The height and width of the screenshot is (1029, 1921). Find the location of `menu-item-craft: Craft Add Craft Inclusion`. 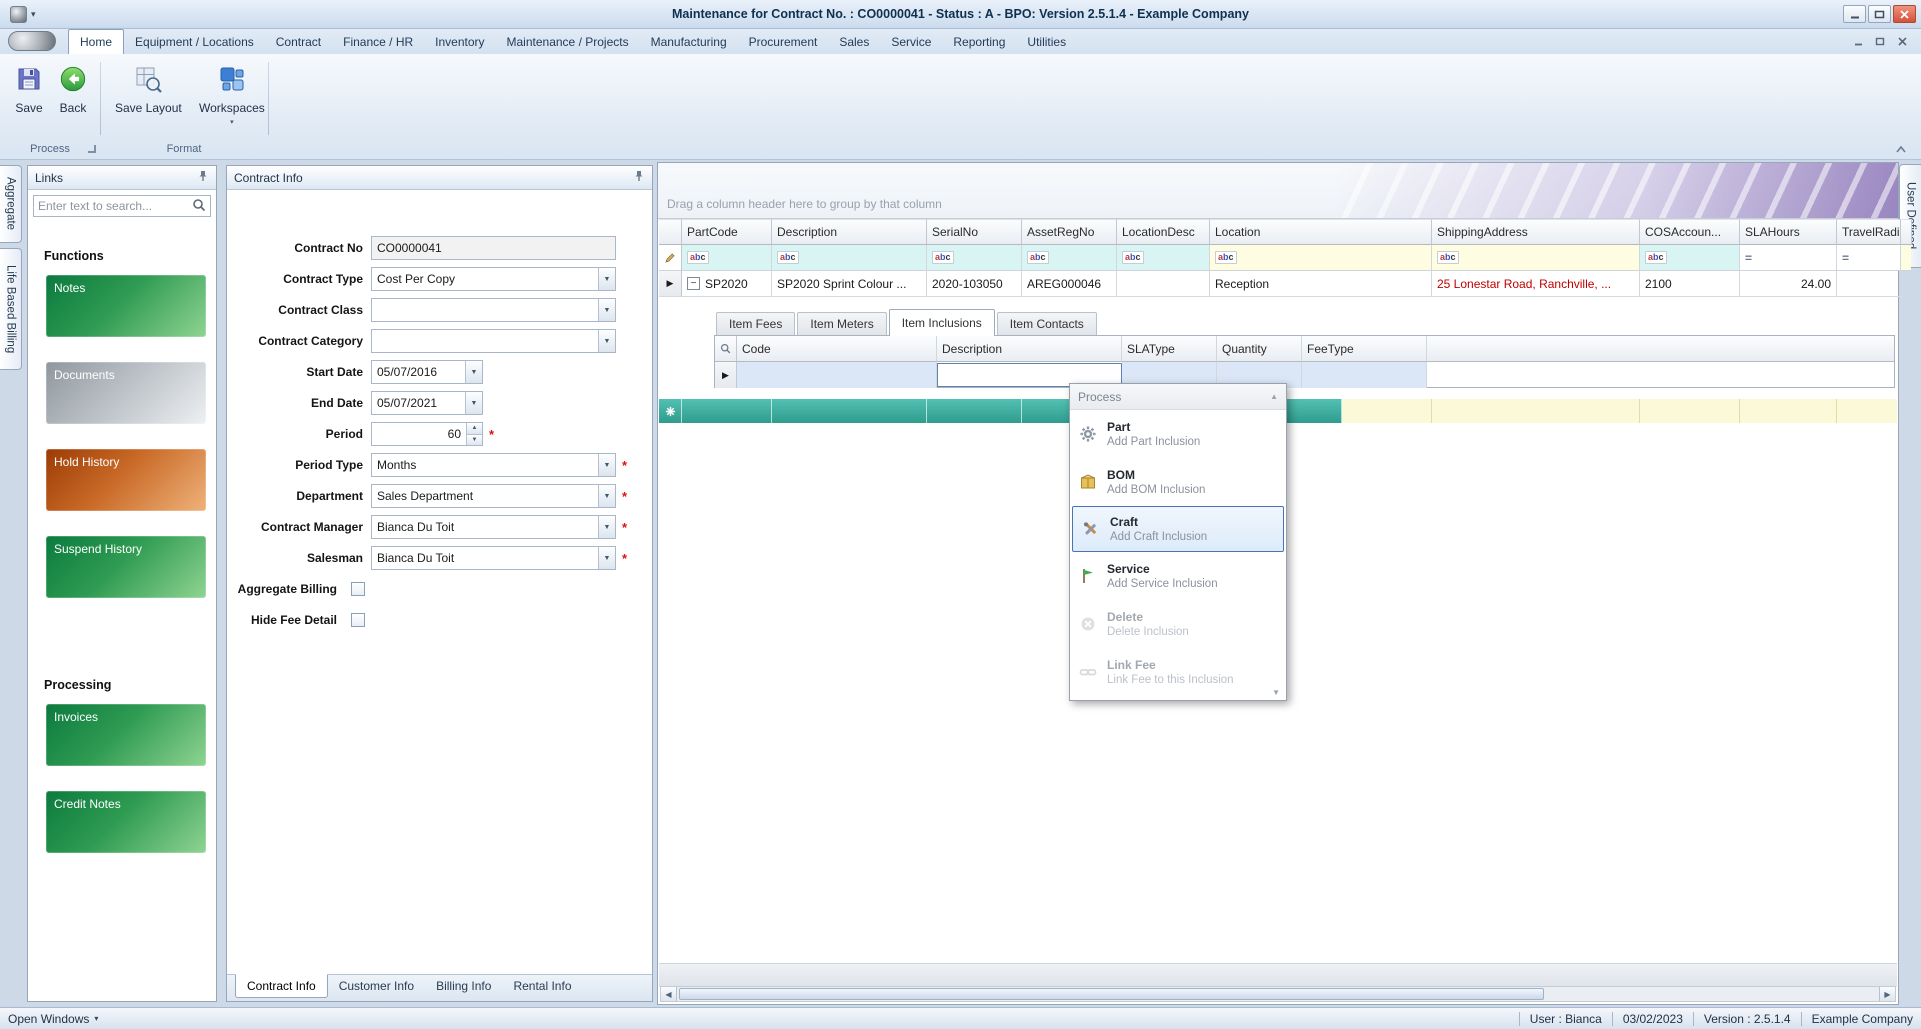

menu-item-craft: Craft Add Craft Inclusion is located at coordinates (1178, 529).